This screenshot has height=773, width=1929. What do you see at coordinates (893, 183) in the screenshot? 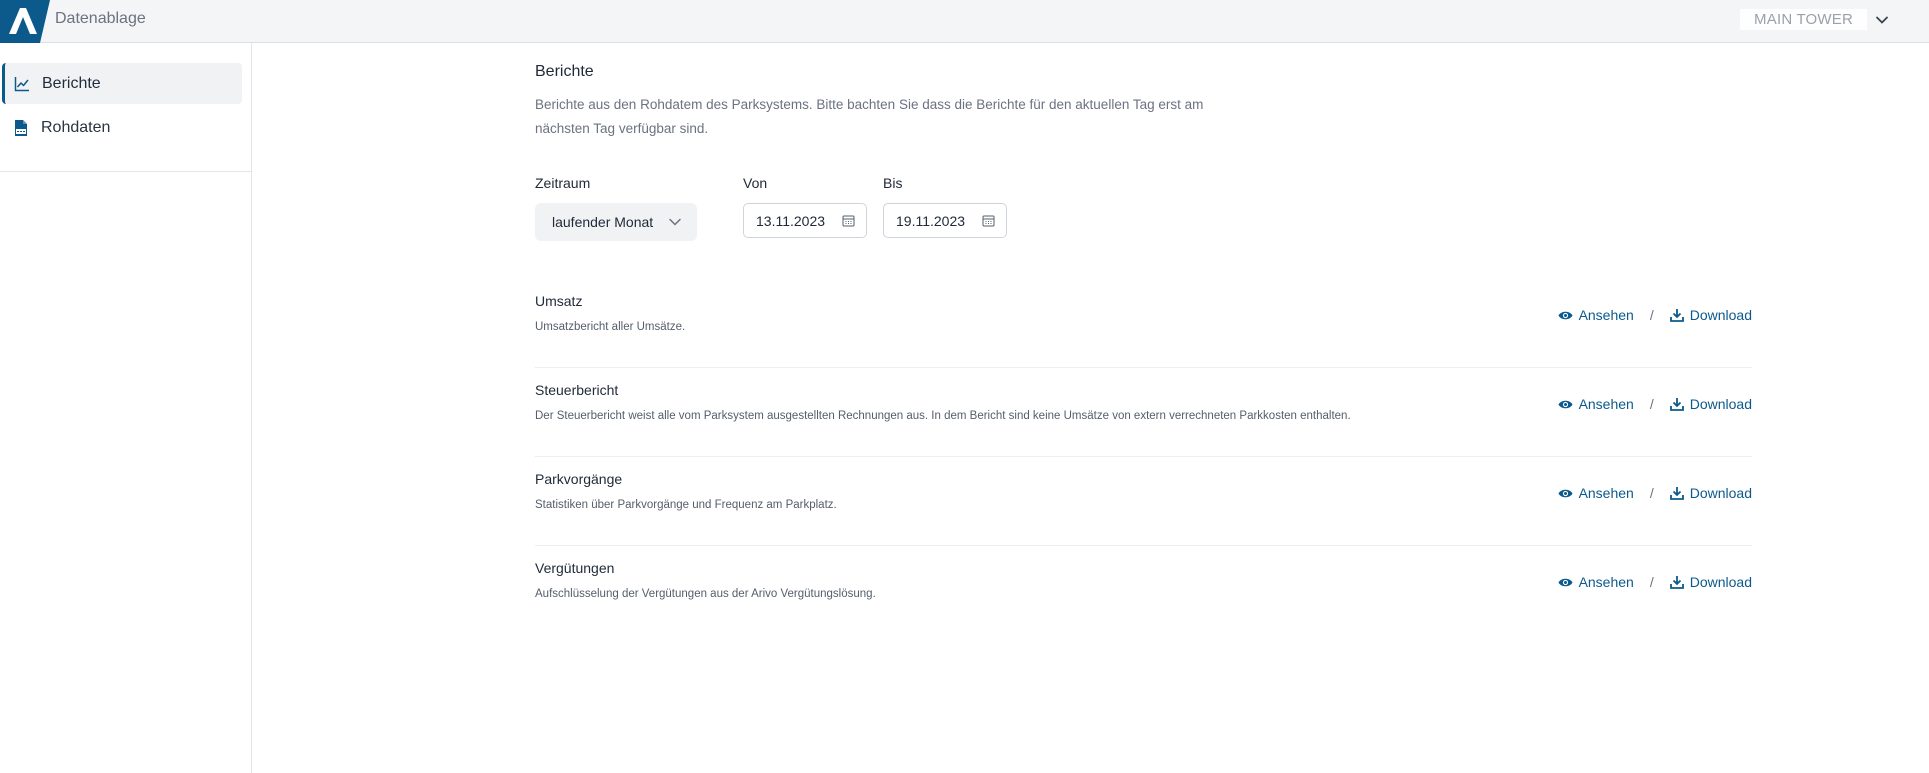
I see `bis-label: Bis` at bounding box center [893, 183].